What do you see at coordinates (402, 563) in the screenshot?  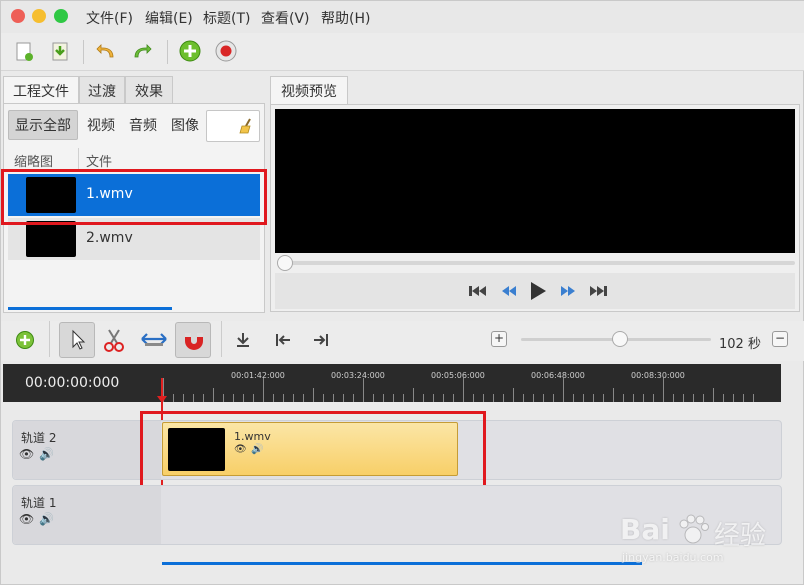 I see `timeline-scrollbar` at bounding box center [402, 563].